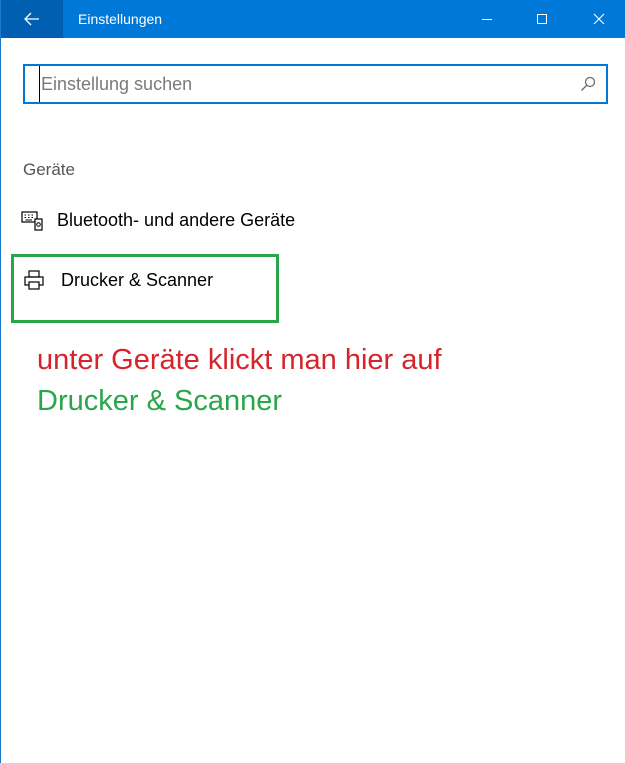 This screenshot has height=763, width=625. I want to click on annotation-text-line2: Drucker & Scanner, so click(159, 401).